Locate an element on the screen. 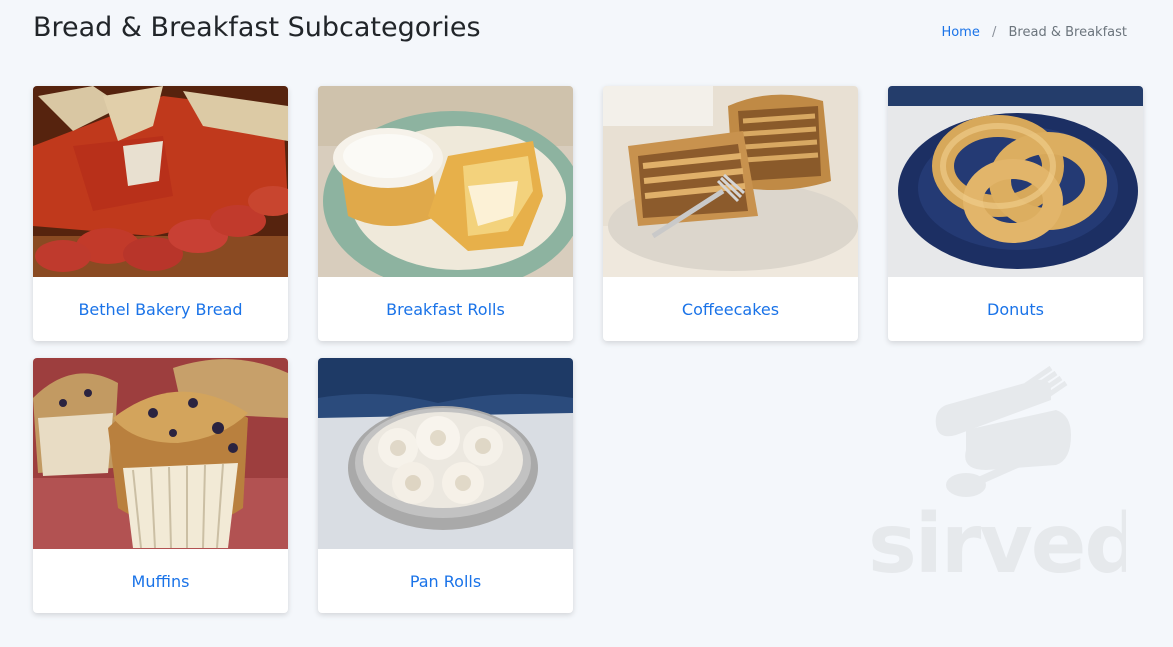  subcategory-card-bethel-bakery-bread: Bethel Bakery Bread is located at coordinates (160, 213).